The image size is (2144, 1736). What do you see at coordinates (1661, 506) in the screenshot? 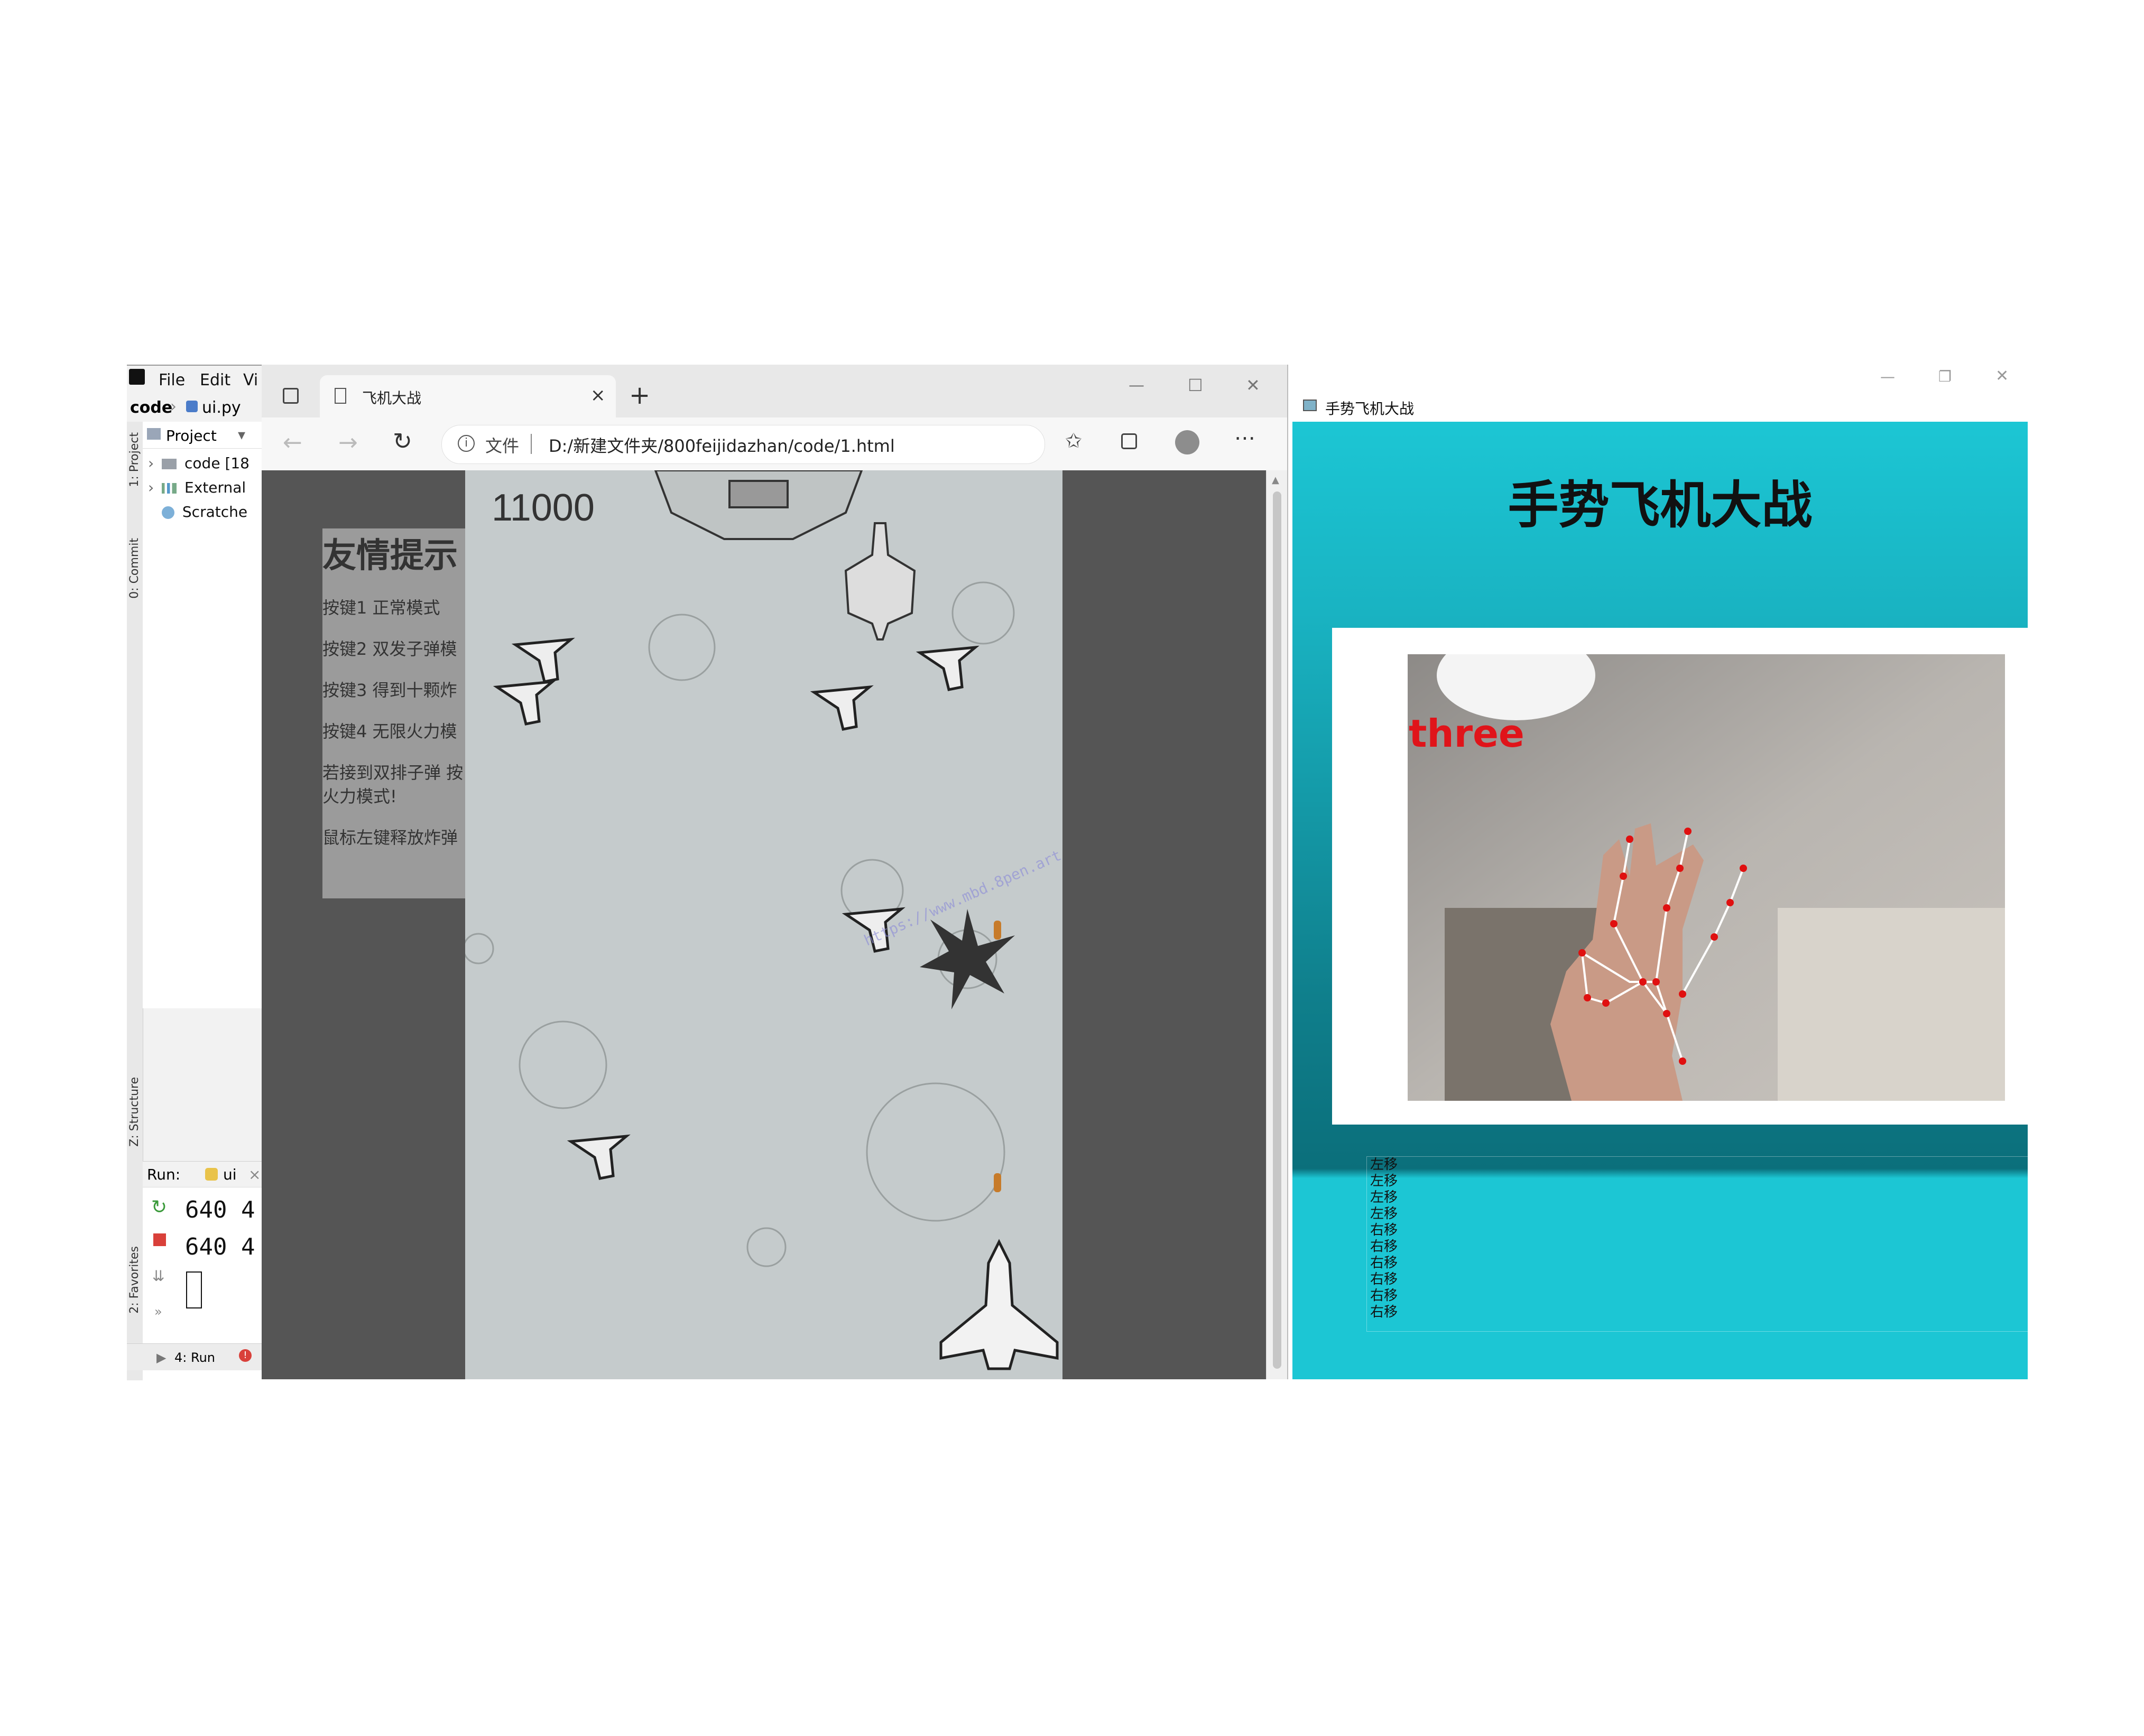
I see `app-heading: 手势飞机大战` at bounding box center [1661, 506].